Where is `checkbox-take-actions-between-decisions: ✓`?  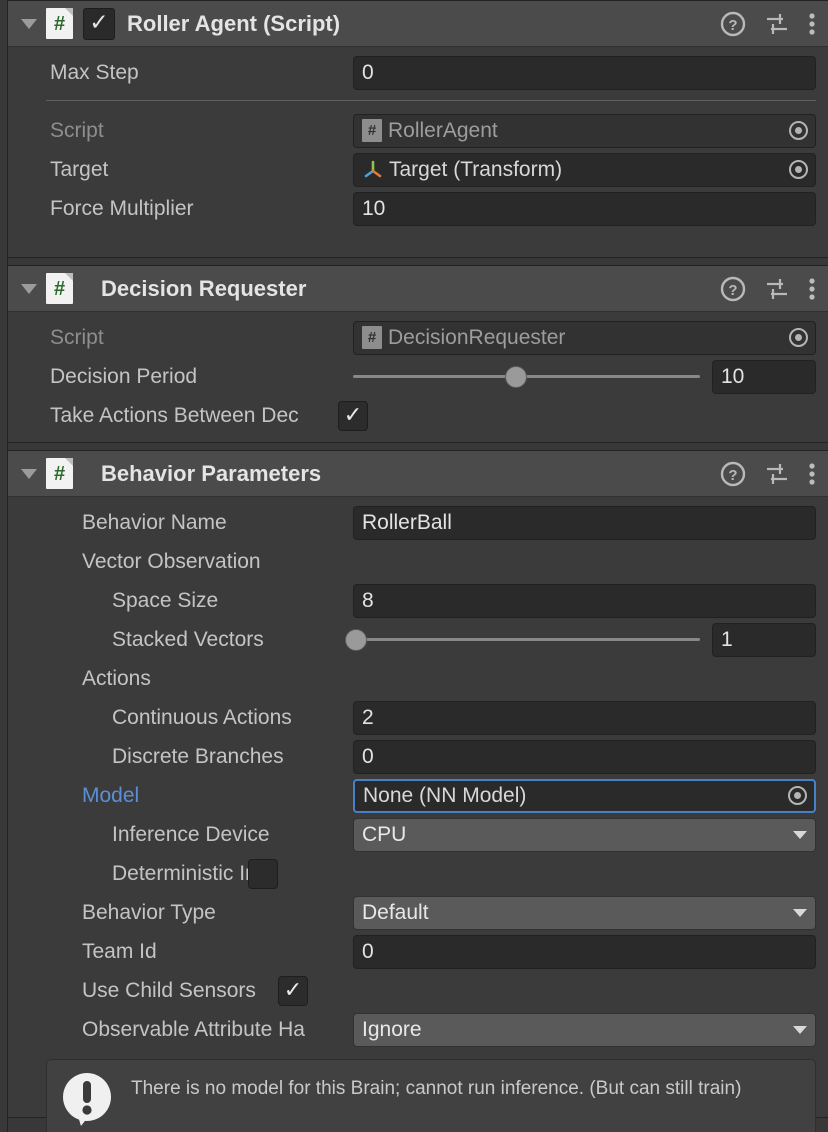
checkbox-take-actions-between-decisions: ✓ is located at coordinates (353, 415).